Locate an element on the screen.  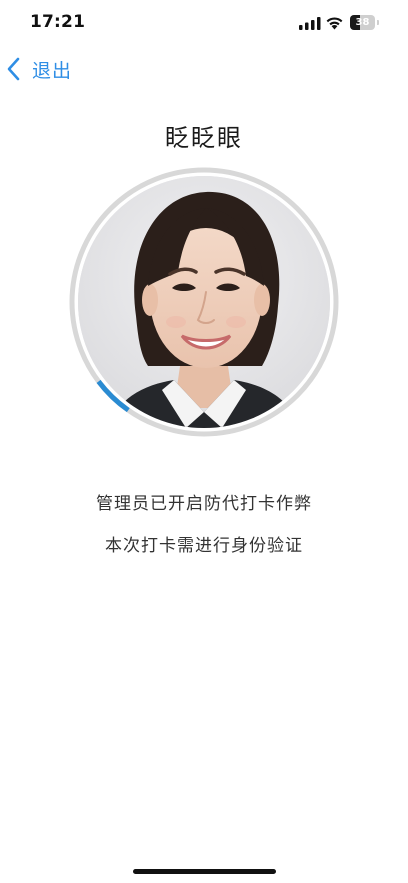
exit-label: 退出 is located at coordinates (52, 70).